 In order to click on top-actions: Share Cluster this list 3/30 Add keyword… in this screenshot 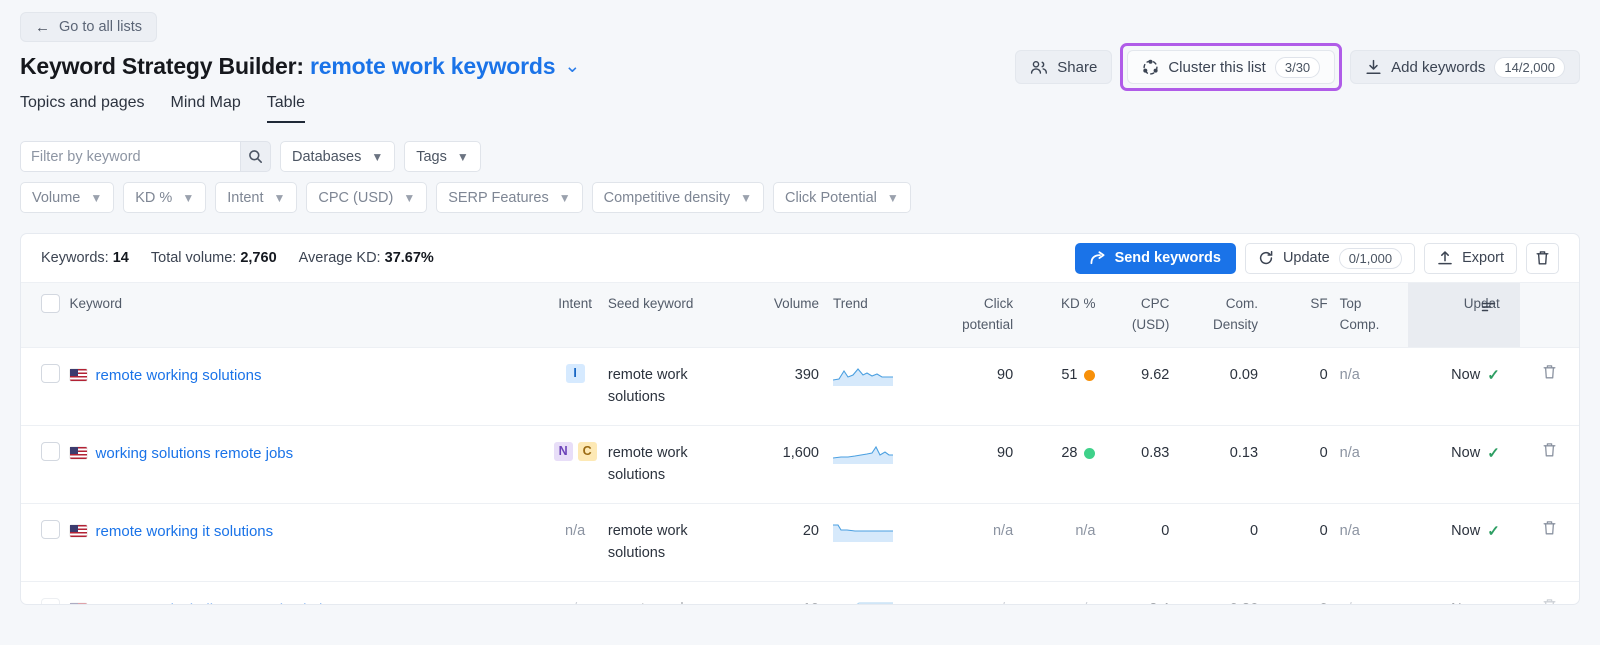, I will do `click(1297, 67)`.